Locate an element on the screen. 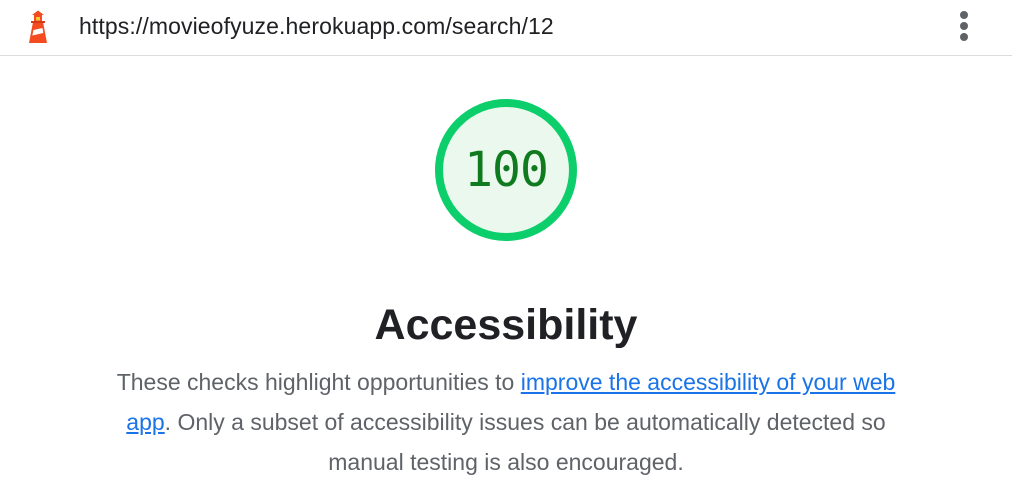  accessibility-score-gauge: 100 is located at coordinates (506, 170).